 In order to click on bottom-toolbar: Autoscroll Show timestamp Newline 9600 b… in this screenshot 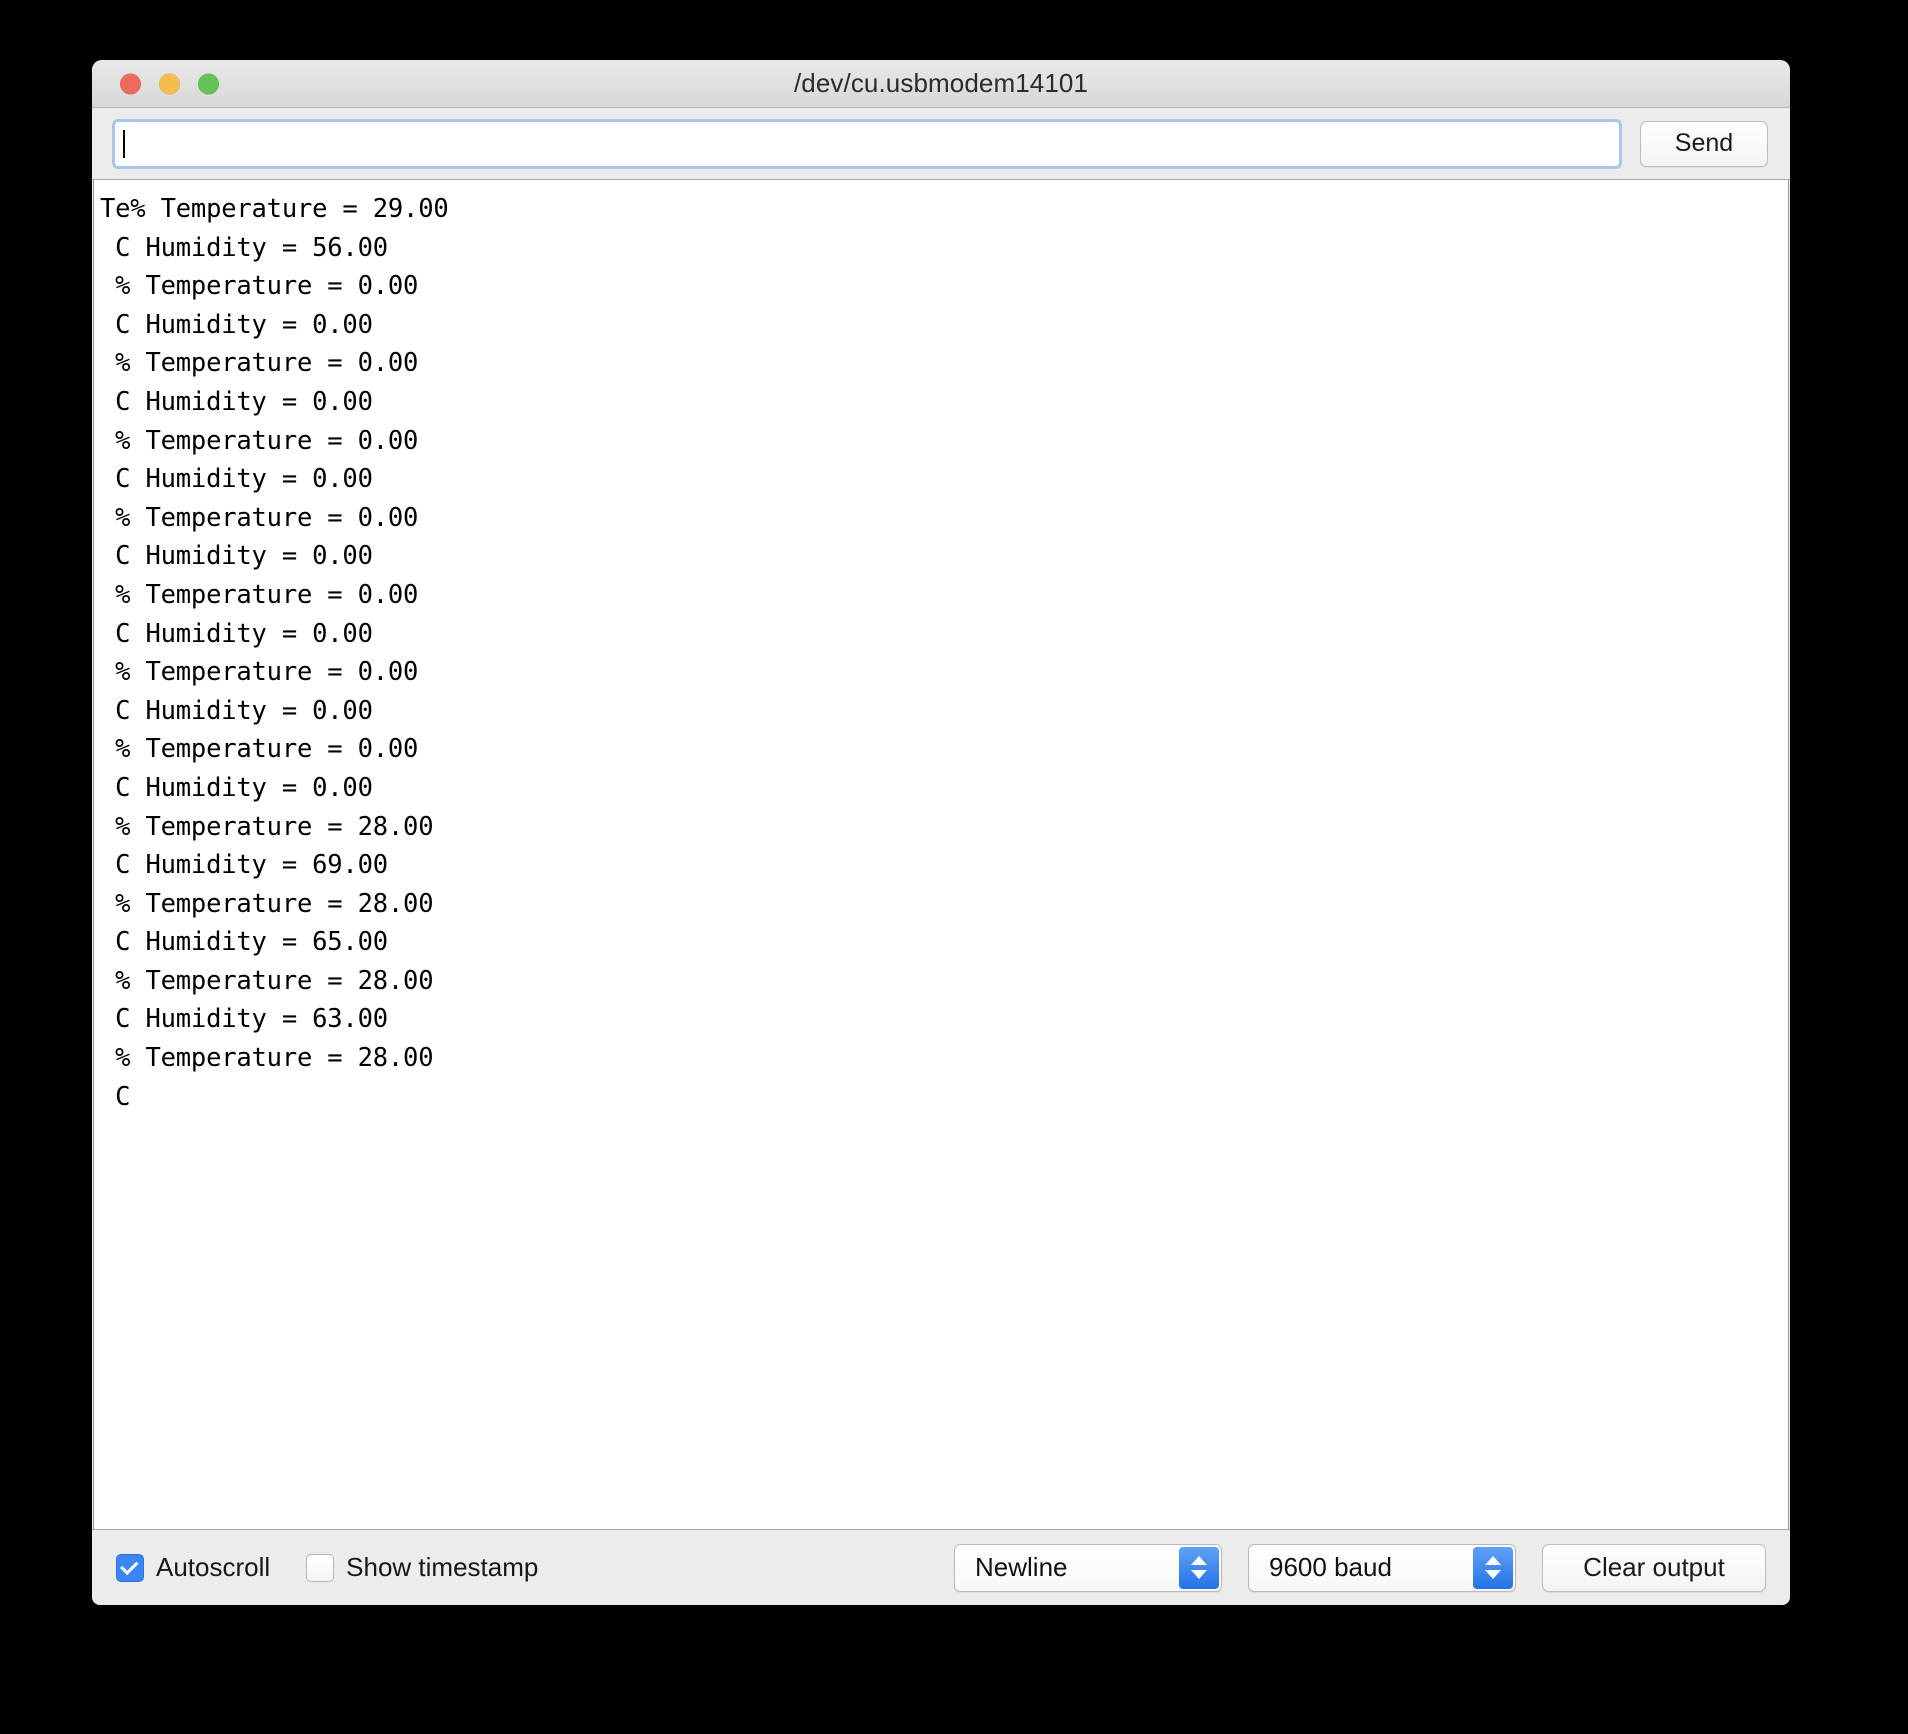, I will do `click(941, 1567)`.